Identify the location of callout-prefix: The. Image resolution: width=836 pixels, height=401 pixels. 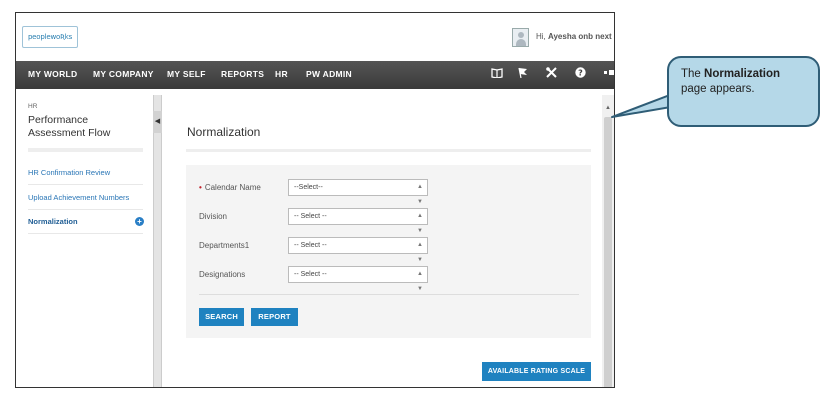
(693, 74).